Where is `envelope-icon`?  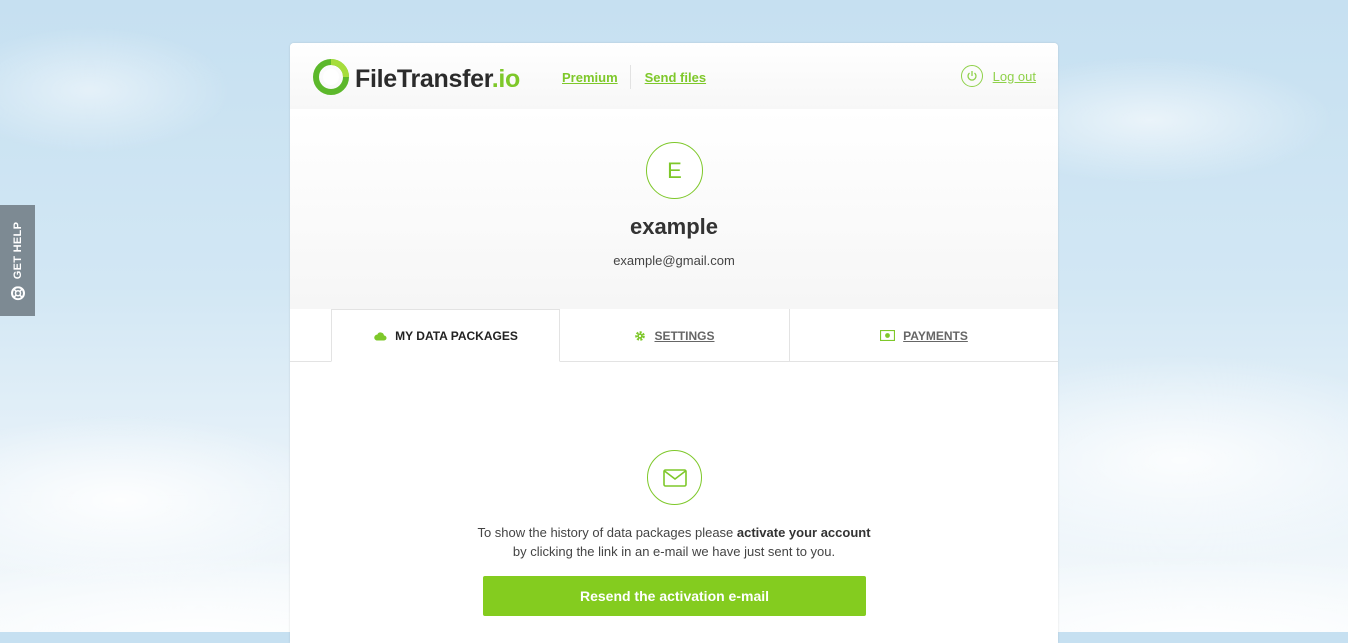
envelope-icon is located at coordinates (674, 477).